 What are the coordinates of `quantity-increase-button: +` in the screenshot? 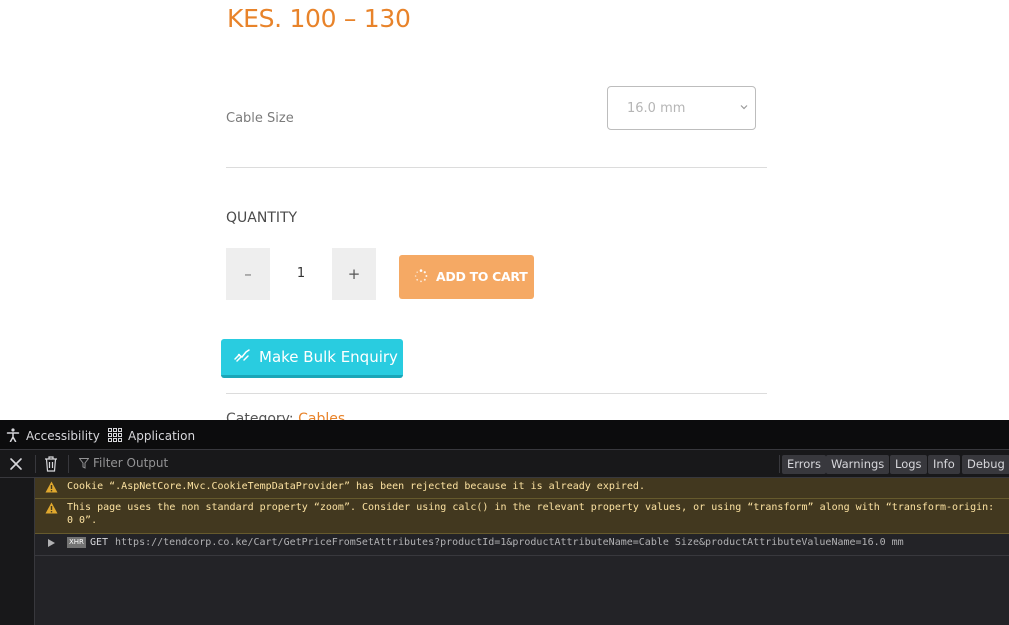 It's located at (354, 274).